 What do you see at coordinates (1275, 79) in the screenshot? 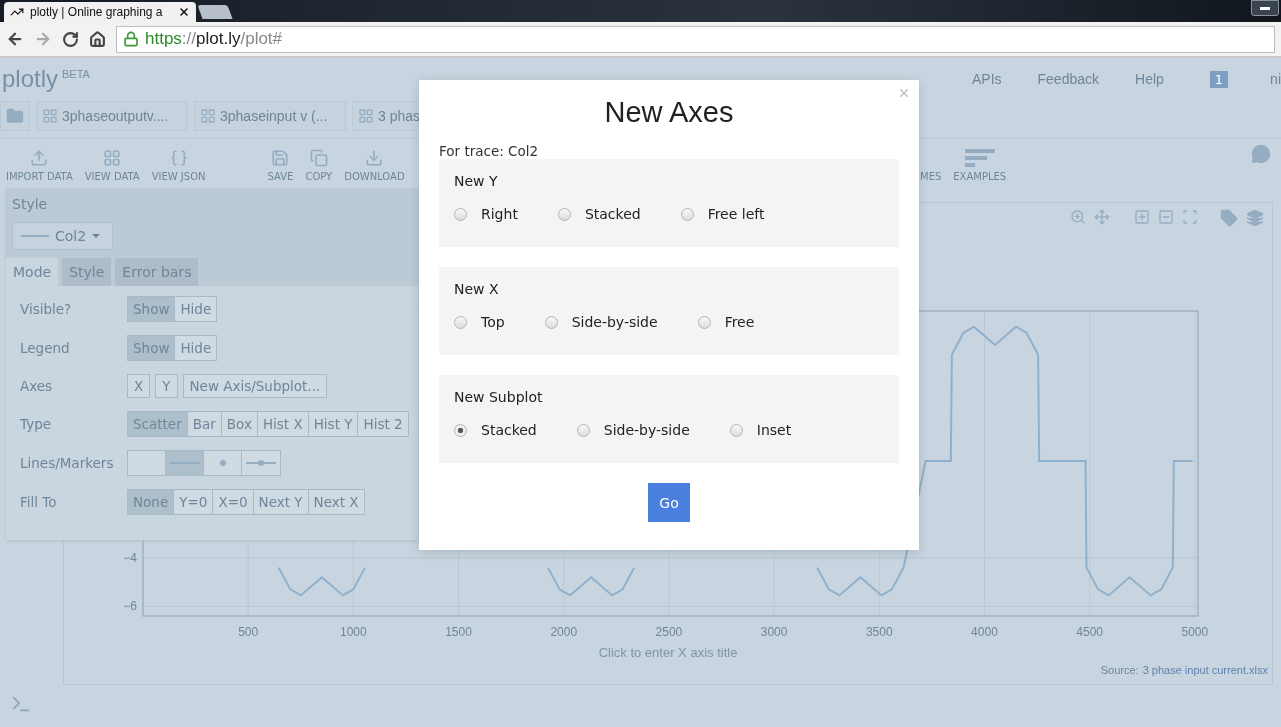
I see `user-name: ni` at bounding box center [1275, 79].